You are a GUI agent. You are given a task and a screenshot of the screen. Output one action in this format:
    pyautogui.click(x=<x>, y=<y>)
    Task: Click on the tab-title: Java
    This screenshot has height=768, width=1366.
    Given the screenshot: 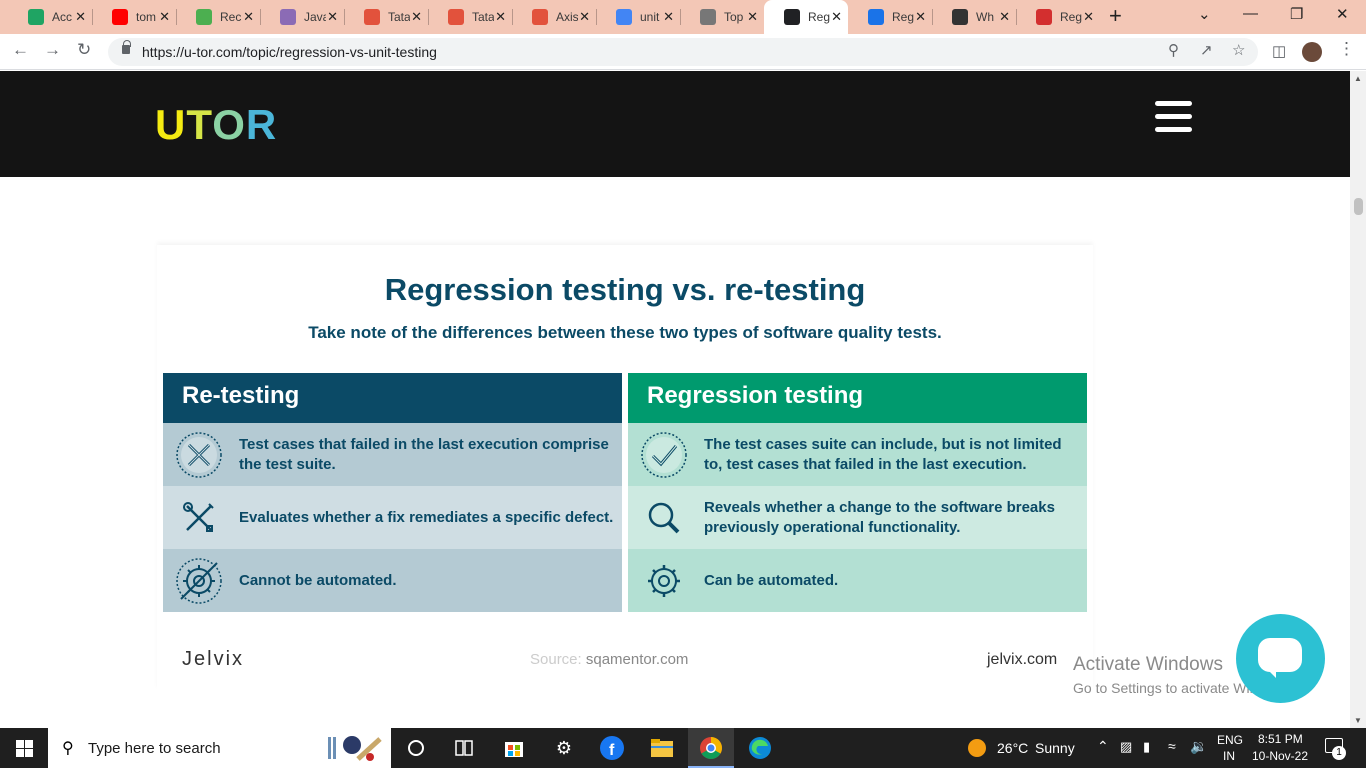 What is the action you would take?
    pyautogui.click(x=315, y=17)
    